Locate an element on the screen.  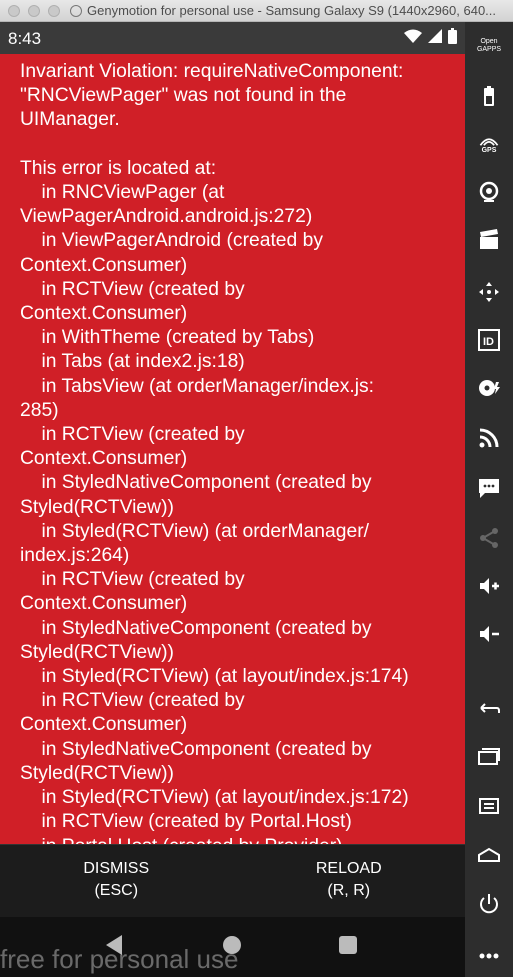
recent-apps-tool-button is located at coordinates (489, 756).